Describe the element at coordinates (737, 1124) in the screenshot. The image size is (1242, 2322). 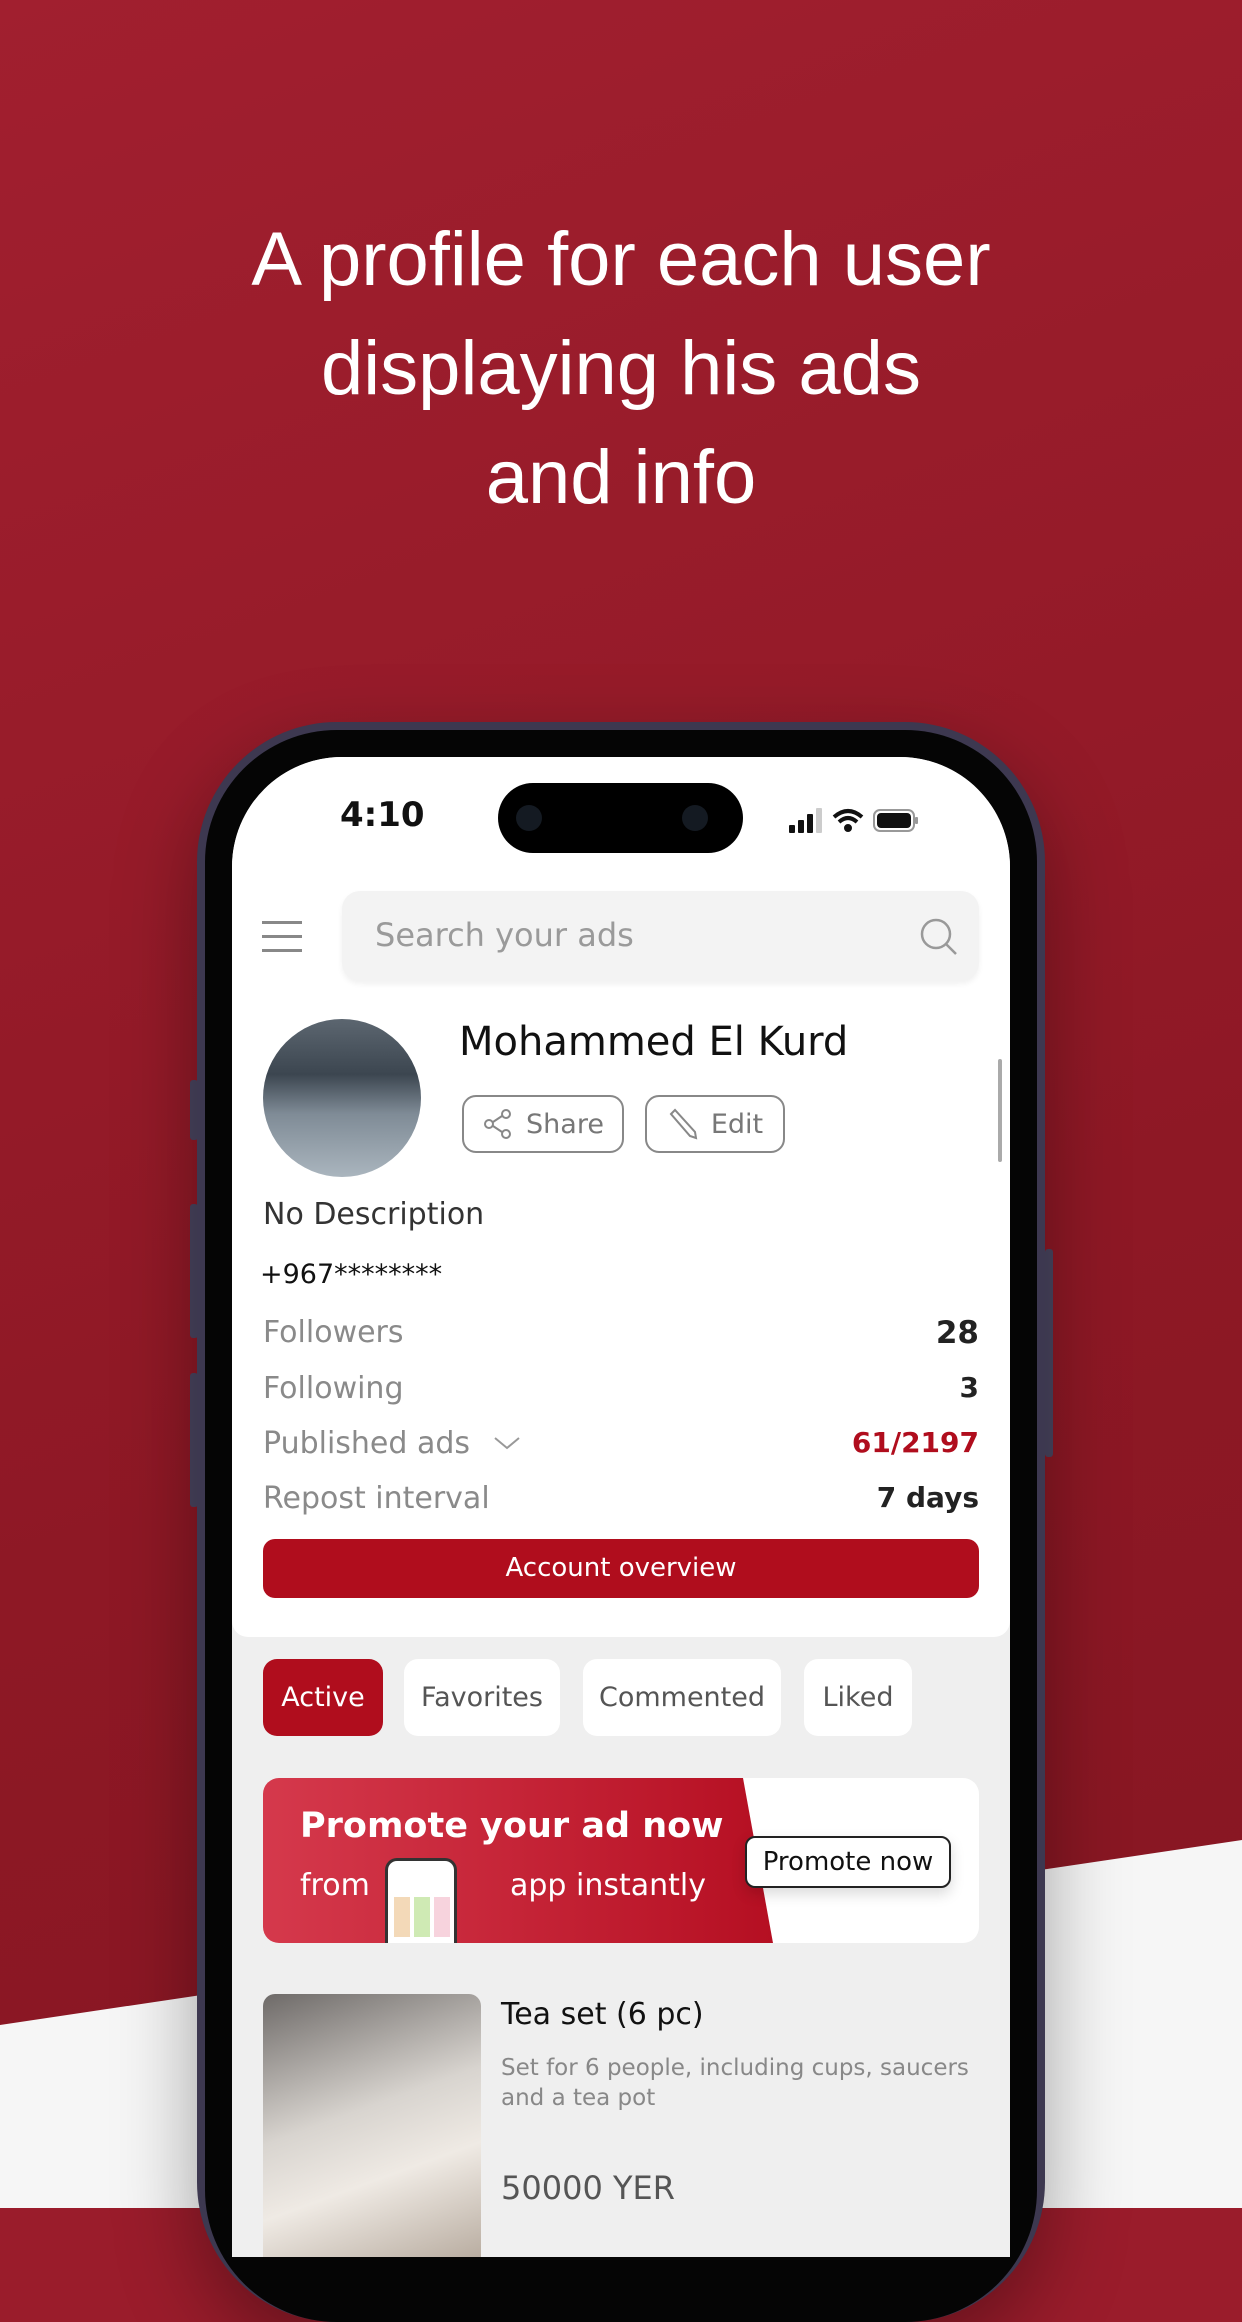
I see `edit-label: Edit` at that location.